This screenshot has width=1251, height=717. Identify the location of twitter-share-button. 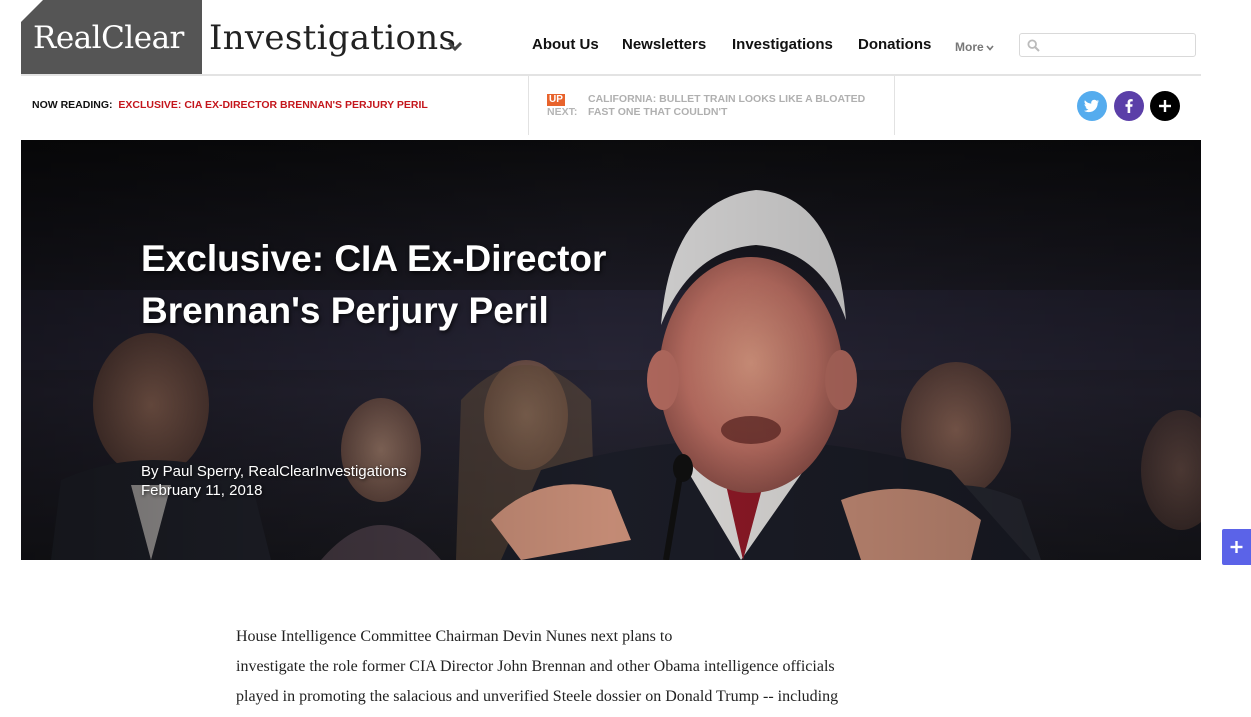
(1092, 106).